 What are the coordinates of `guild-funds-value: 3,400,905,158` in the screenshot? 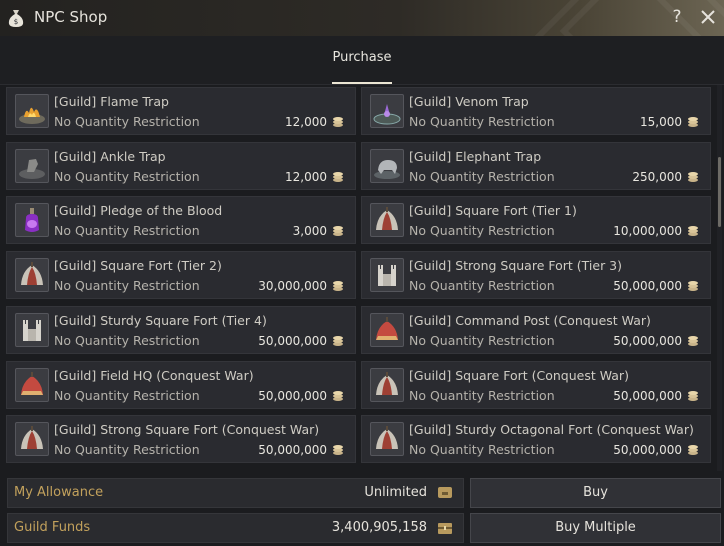 It's located at (379, 527).